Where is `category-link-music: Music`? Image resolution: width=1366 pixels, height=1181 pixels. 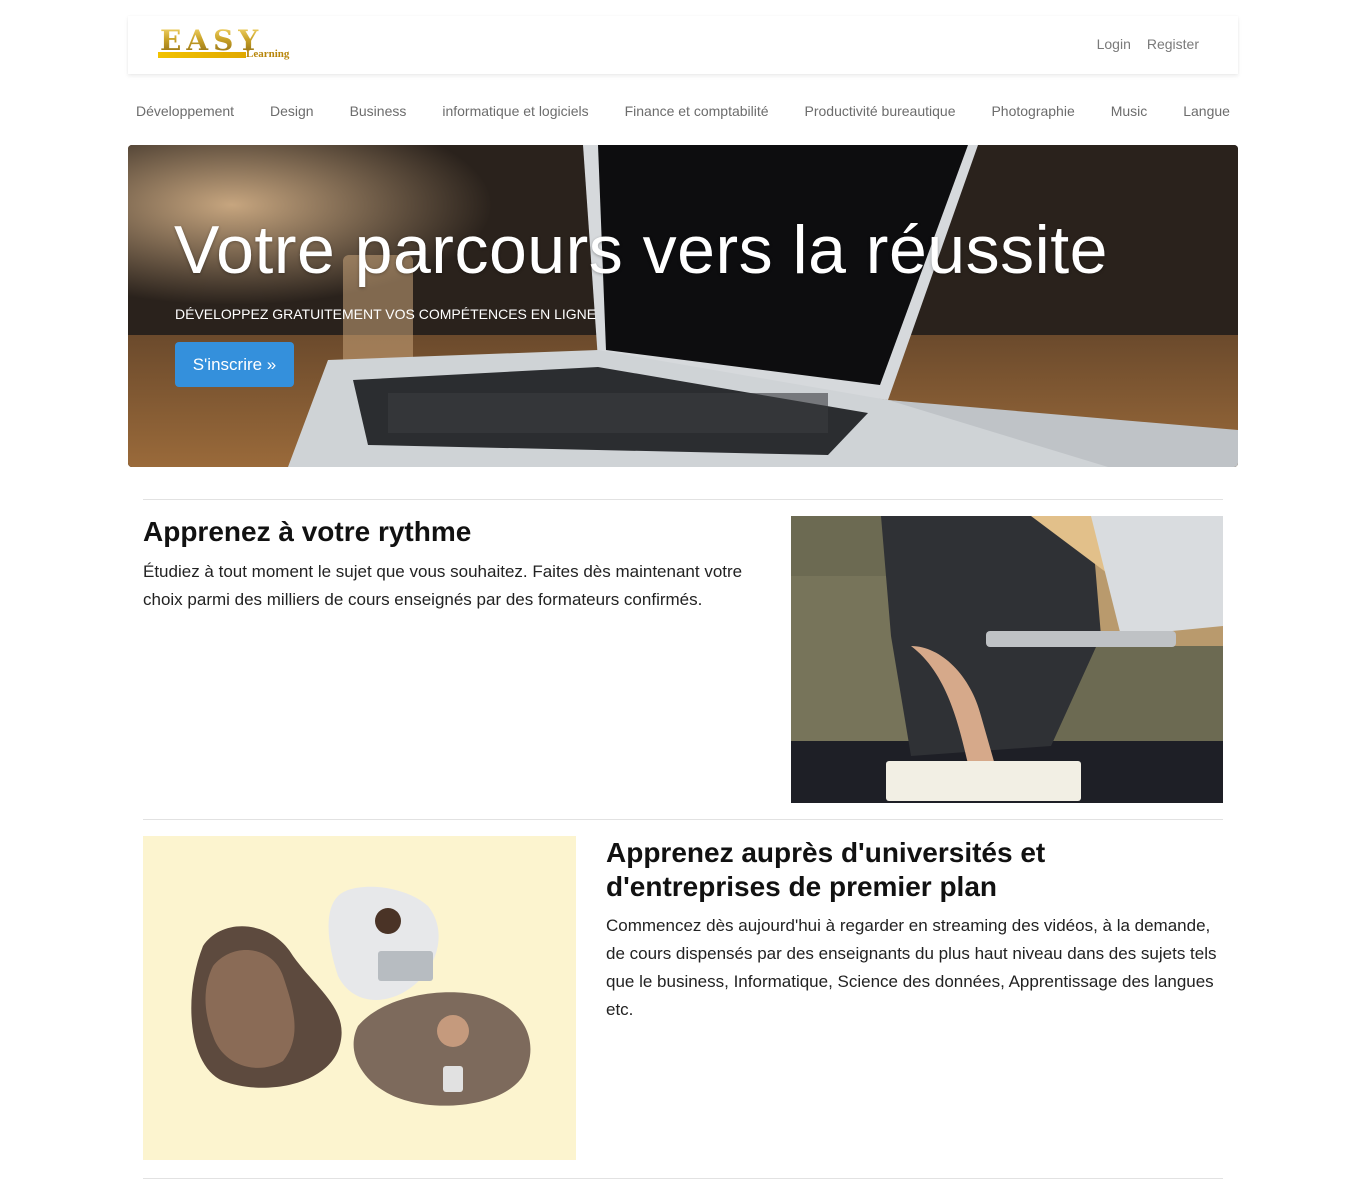 category-link-music: Music is located at coordinates (1129, 113).